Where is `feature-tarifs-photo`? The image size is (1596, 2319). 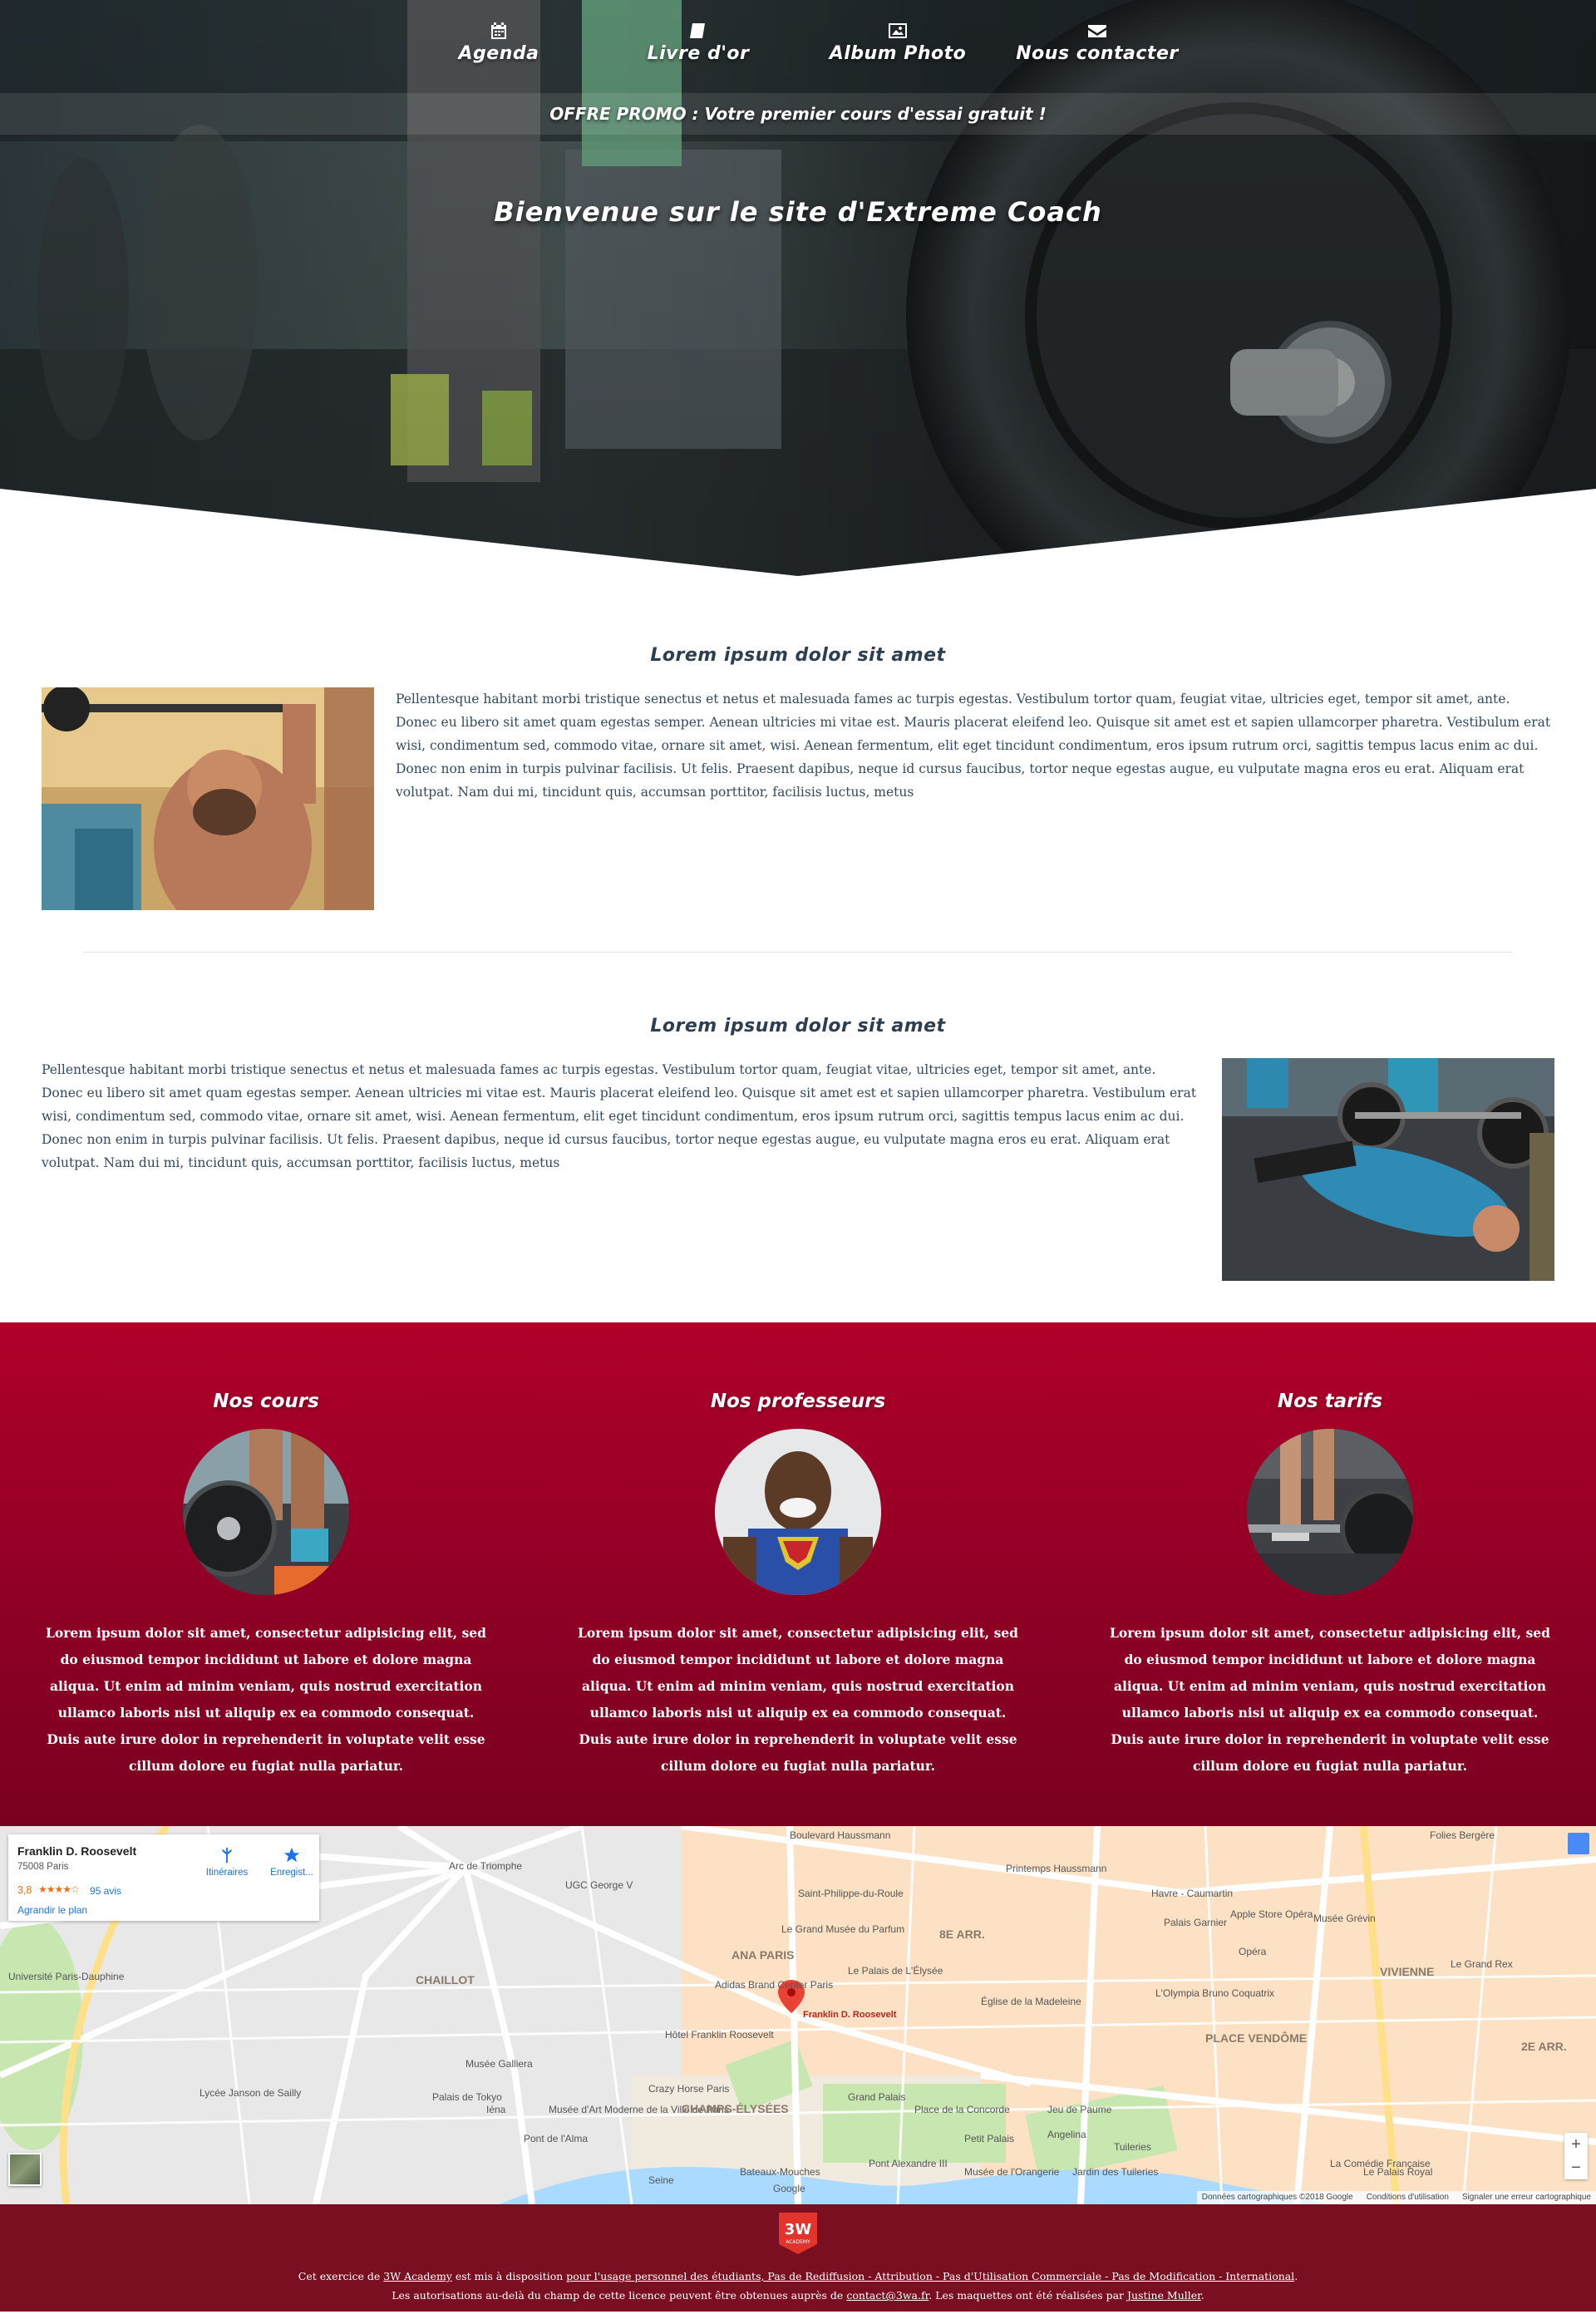
feature-tarifs-photo is located at coordinates (1330, 1512).